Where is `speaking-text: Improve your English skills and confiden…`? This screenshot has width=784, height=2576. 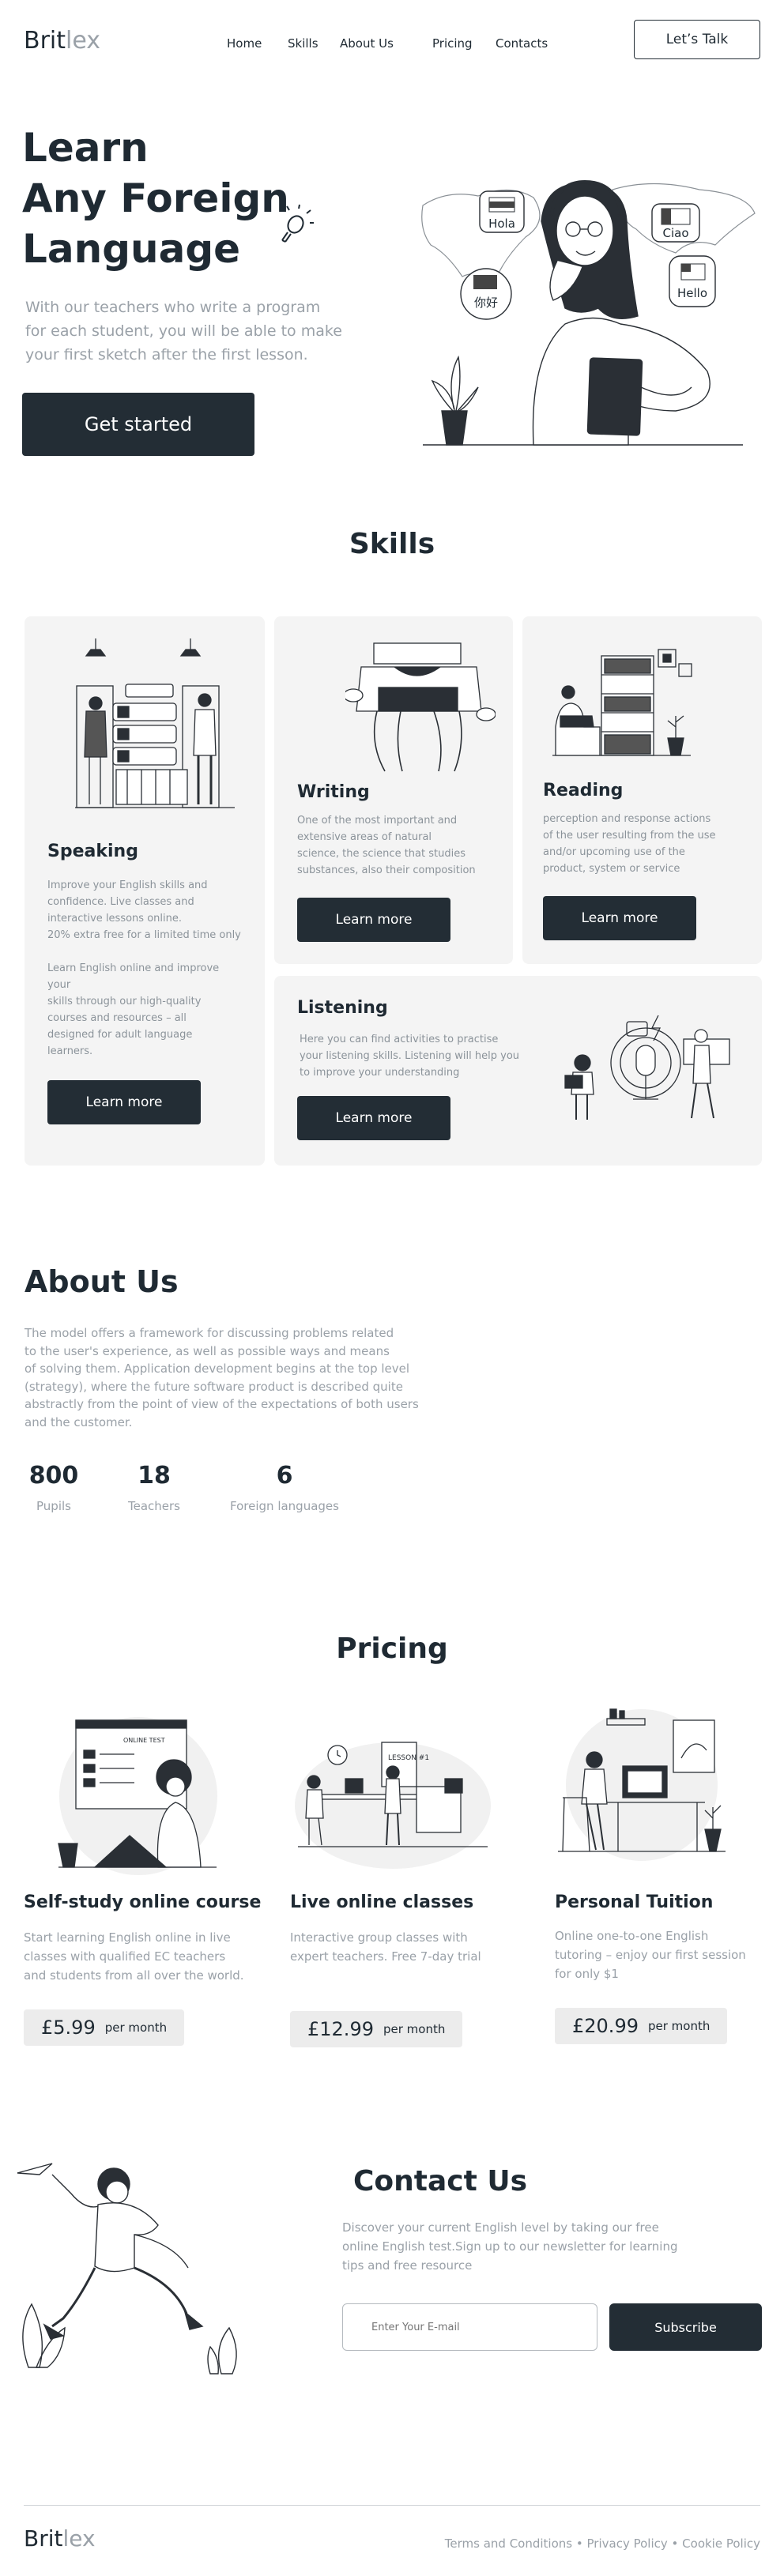 speaking-text: Improve your English skills and confiden… is located at coordinates (144, 968).